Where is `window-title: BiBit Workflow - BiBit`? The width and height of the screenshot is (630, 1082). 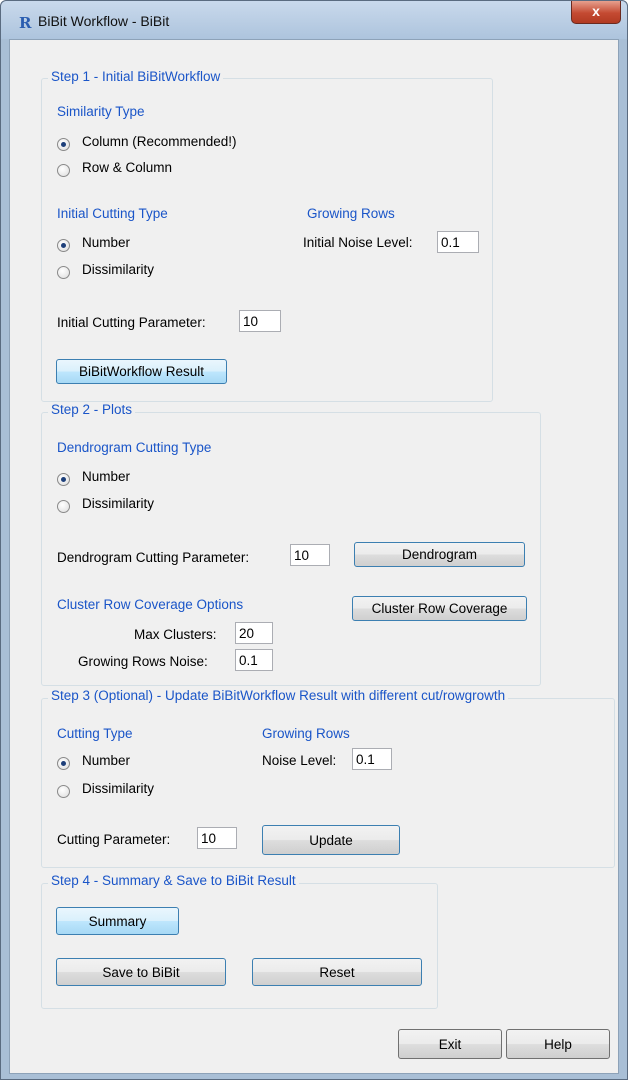 window-title: BiBit Workflow - BiBit is located at coordinates (104, 21).